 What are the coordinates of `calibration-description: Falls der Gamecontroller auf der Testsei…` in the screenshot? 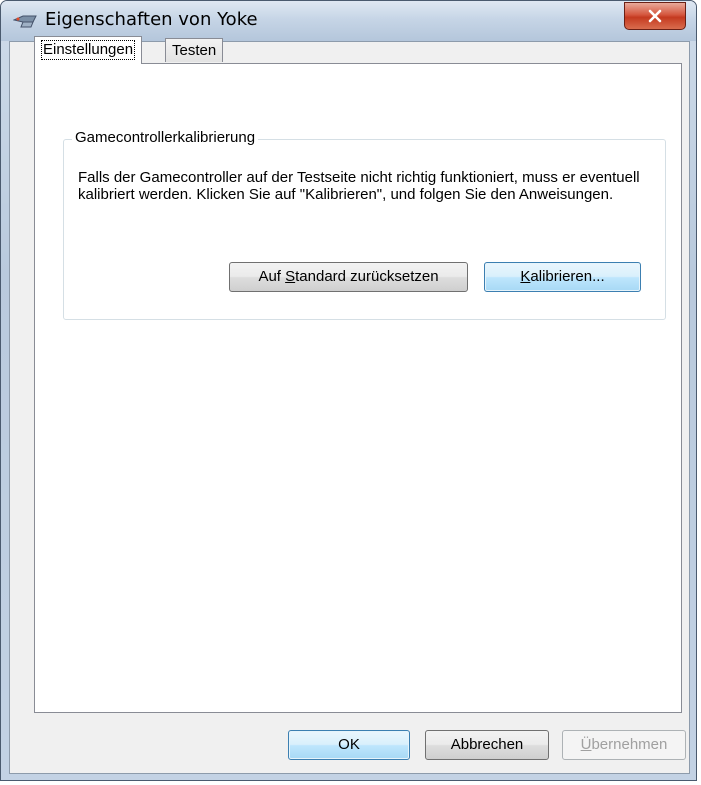 It's located at (359, 186).